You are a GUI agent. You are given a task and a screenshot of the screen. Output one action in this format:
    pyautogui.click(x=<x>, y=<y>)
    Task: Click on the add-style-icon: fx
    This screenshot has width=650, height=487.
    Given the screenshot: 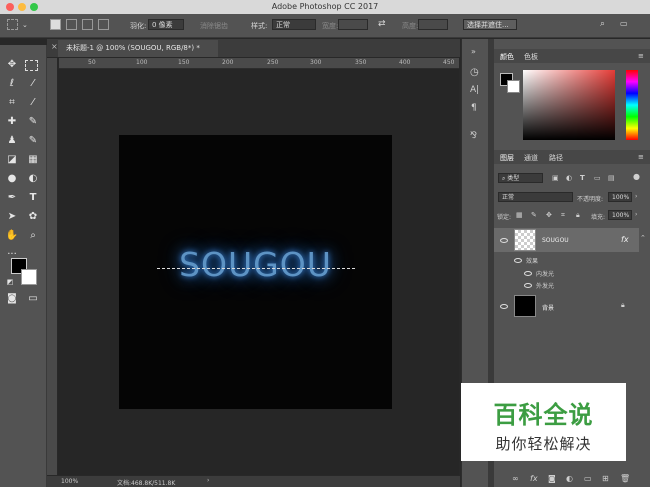 What is the action you would take?
    pyautogui.click(x=534, y=478)
    